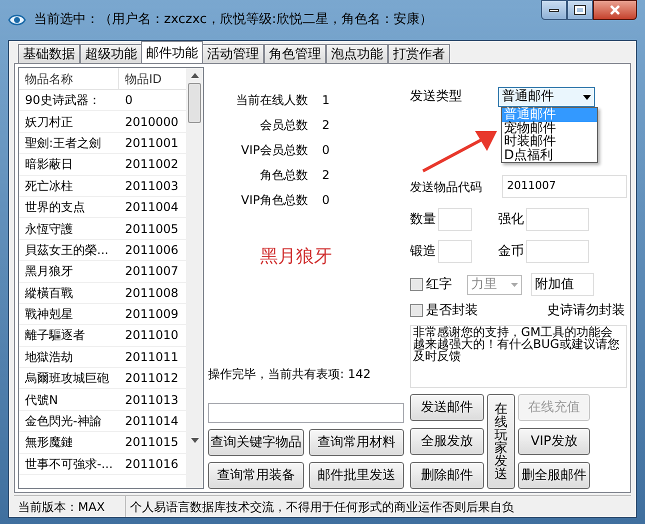 This screenshot has width=645, height=524. Describe the element at coordinates (423, 251) in the screenshot. I see `field-label: 锻造` at that location.